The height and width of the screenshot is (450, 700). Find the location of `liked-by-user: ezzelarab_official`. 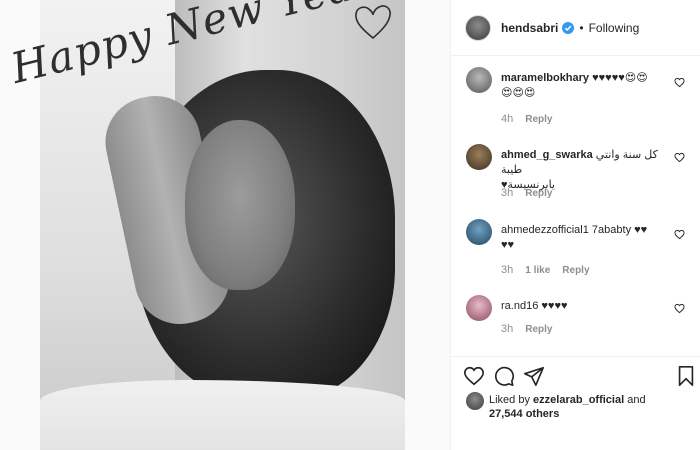

liked-by-user: ezzelarab_official is located at coordinates (578, 400).